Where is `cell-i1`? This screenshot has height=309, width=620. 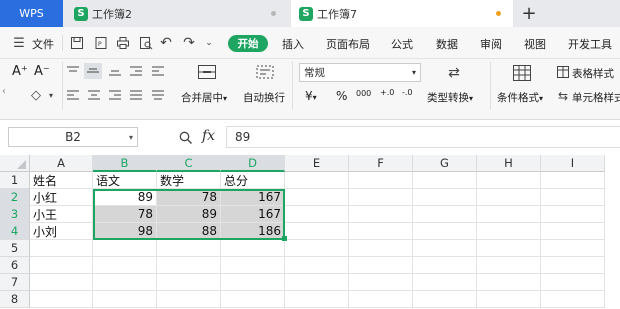 cell-i1 is located at coordinates (573, 180).